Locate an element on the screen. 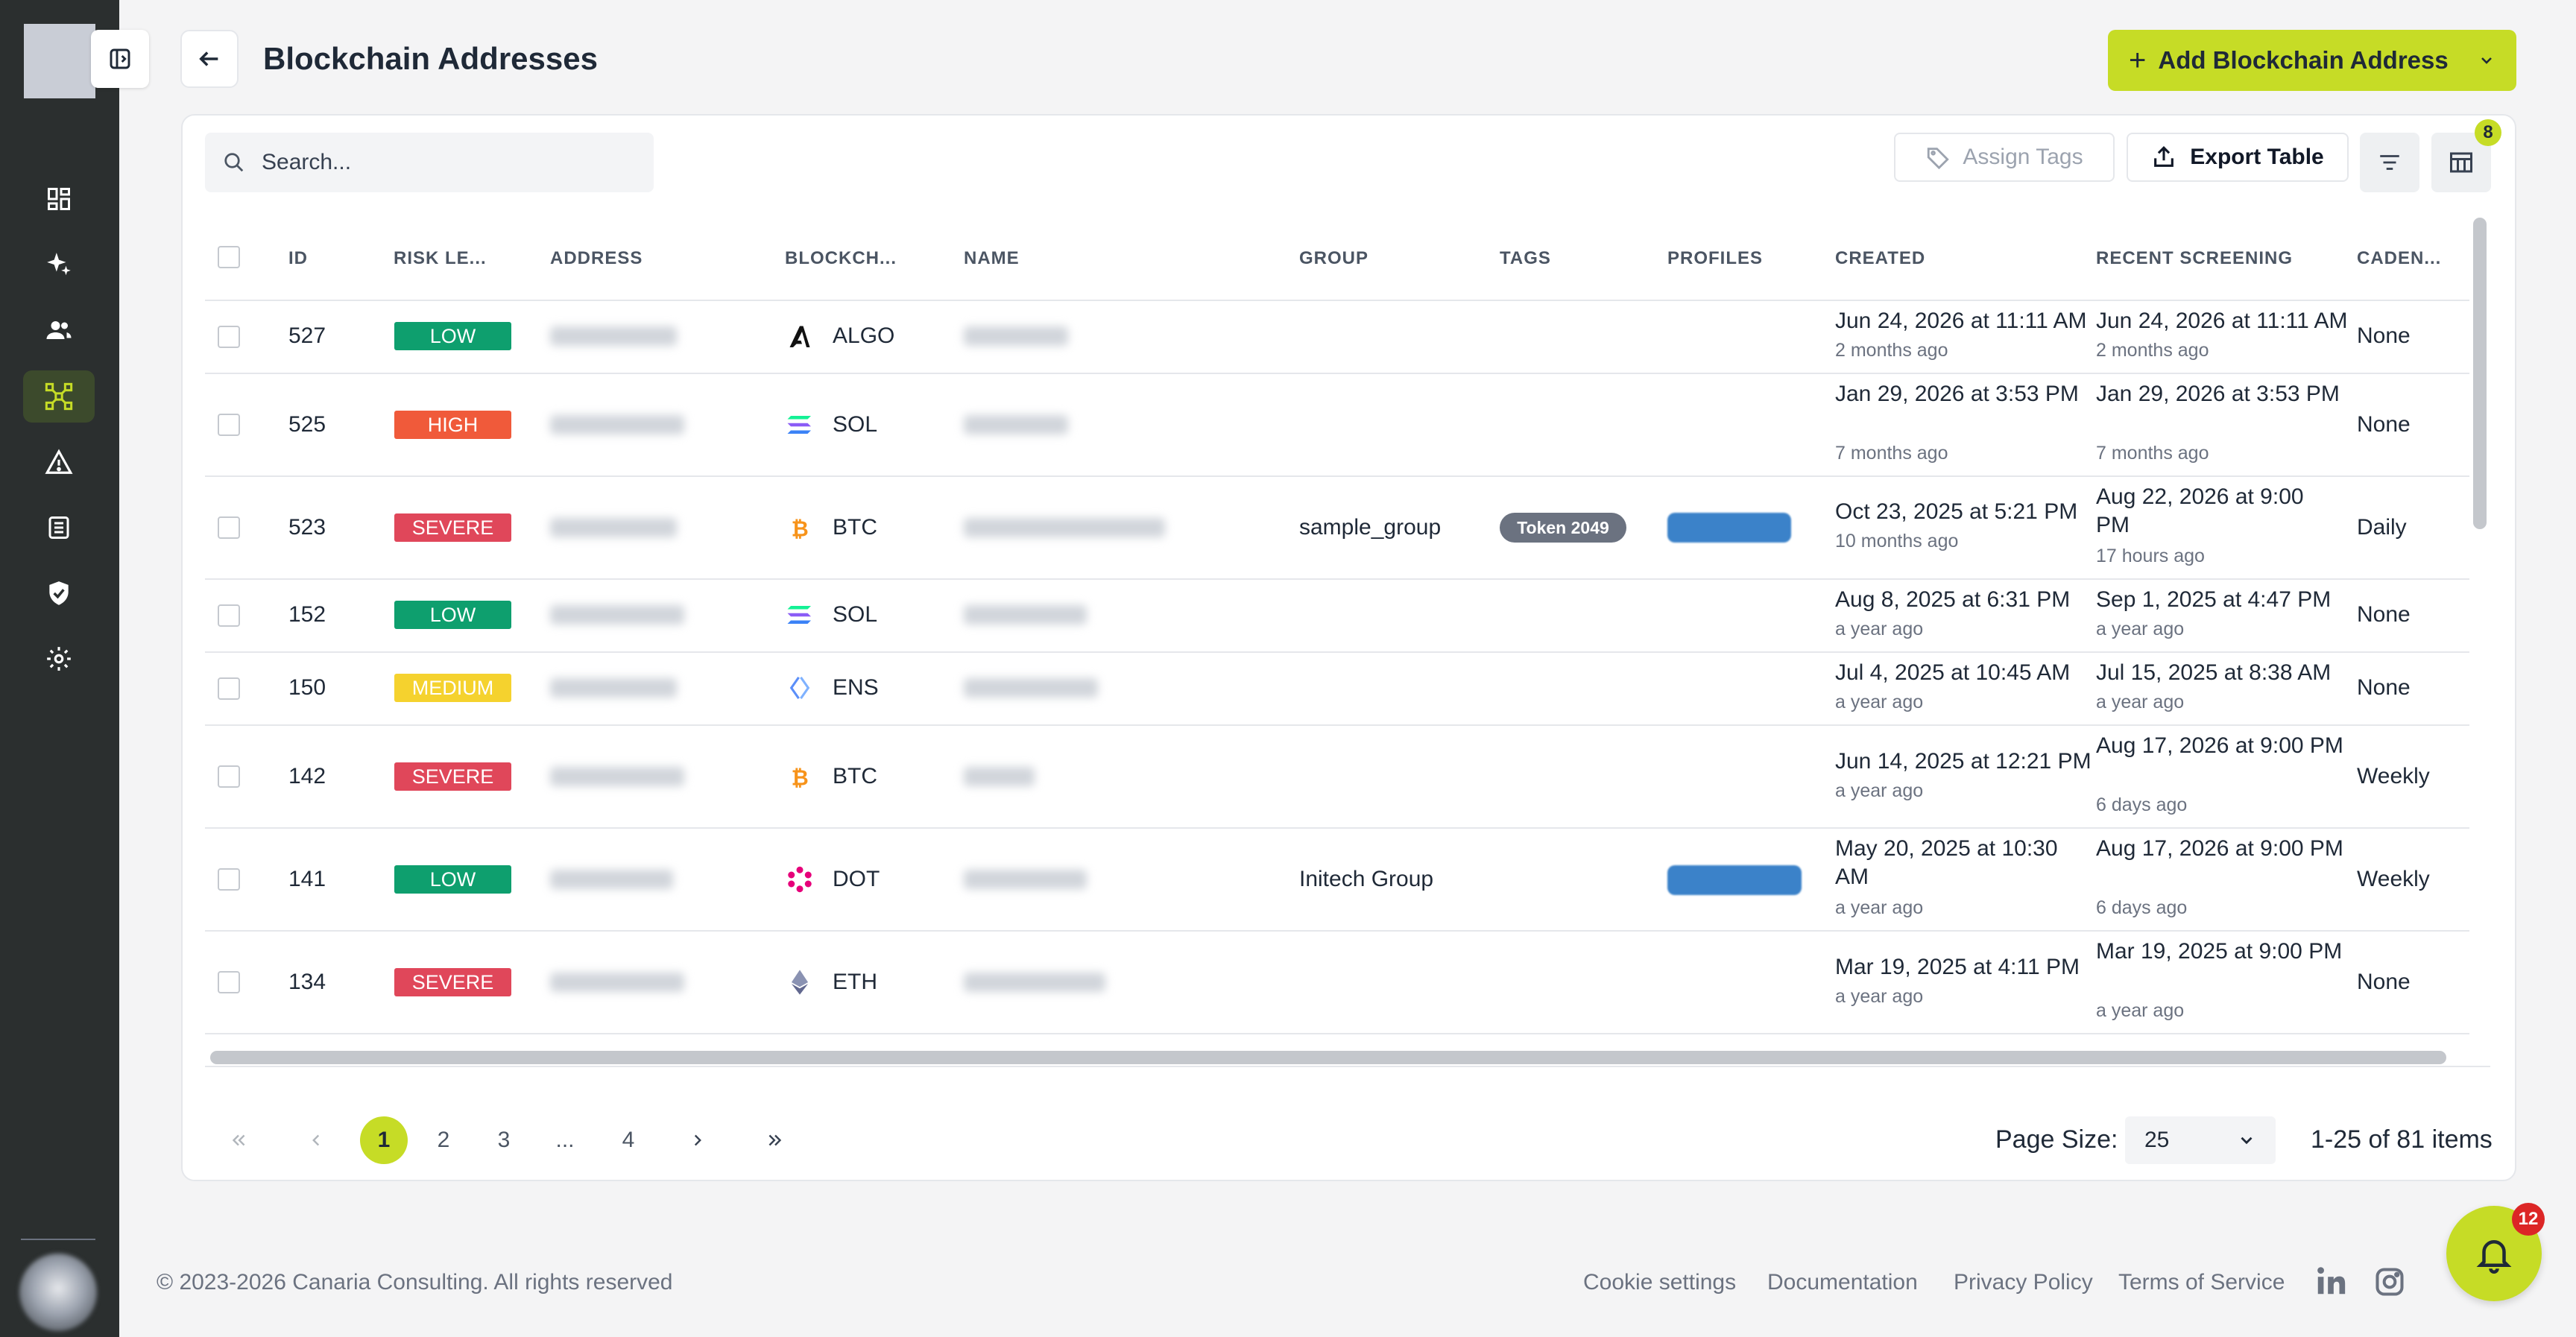  risk-badge: LOW is located at coordinates (452, 615).